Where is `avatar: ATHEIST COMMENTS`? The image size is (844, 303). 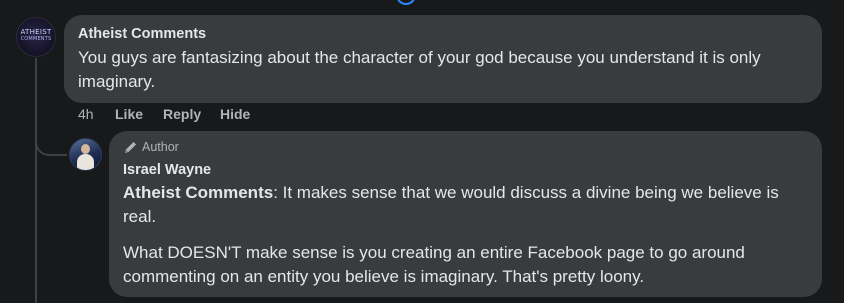
avatar: ATHEIST COMMENTS is located at coordinates (36, 37).